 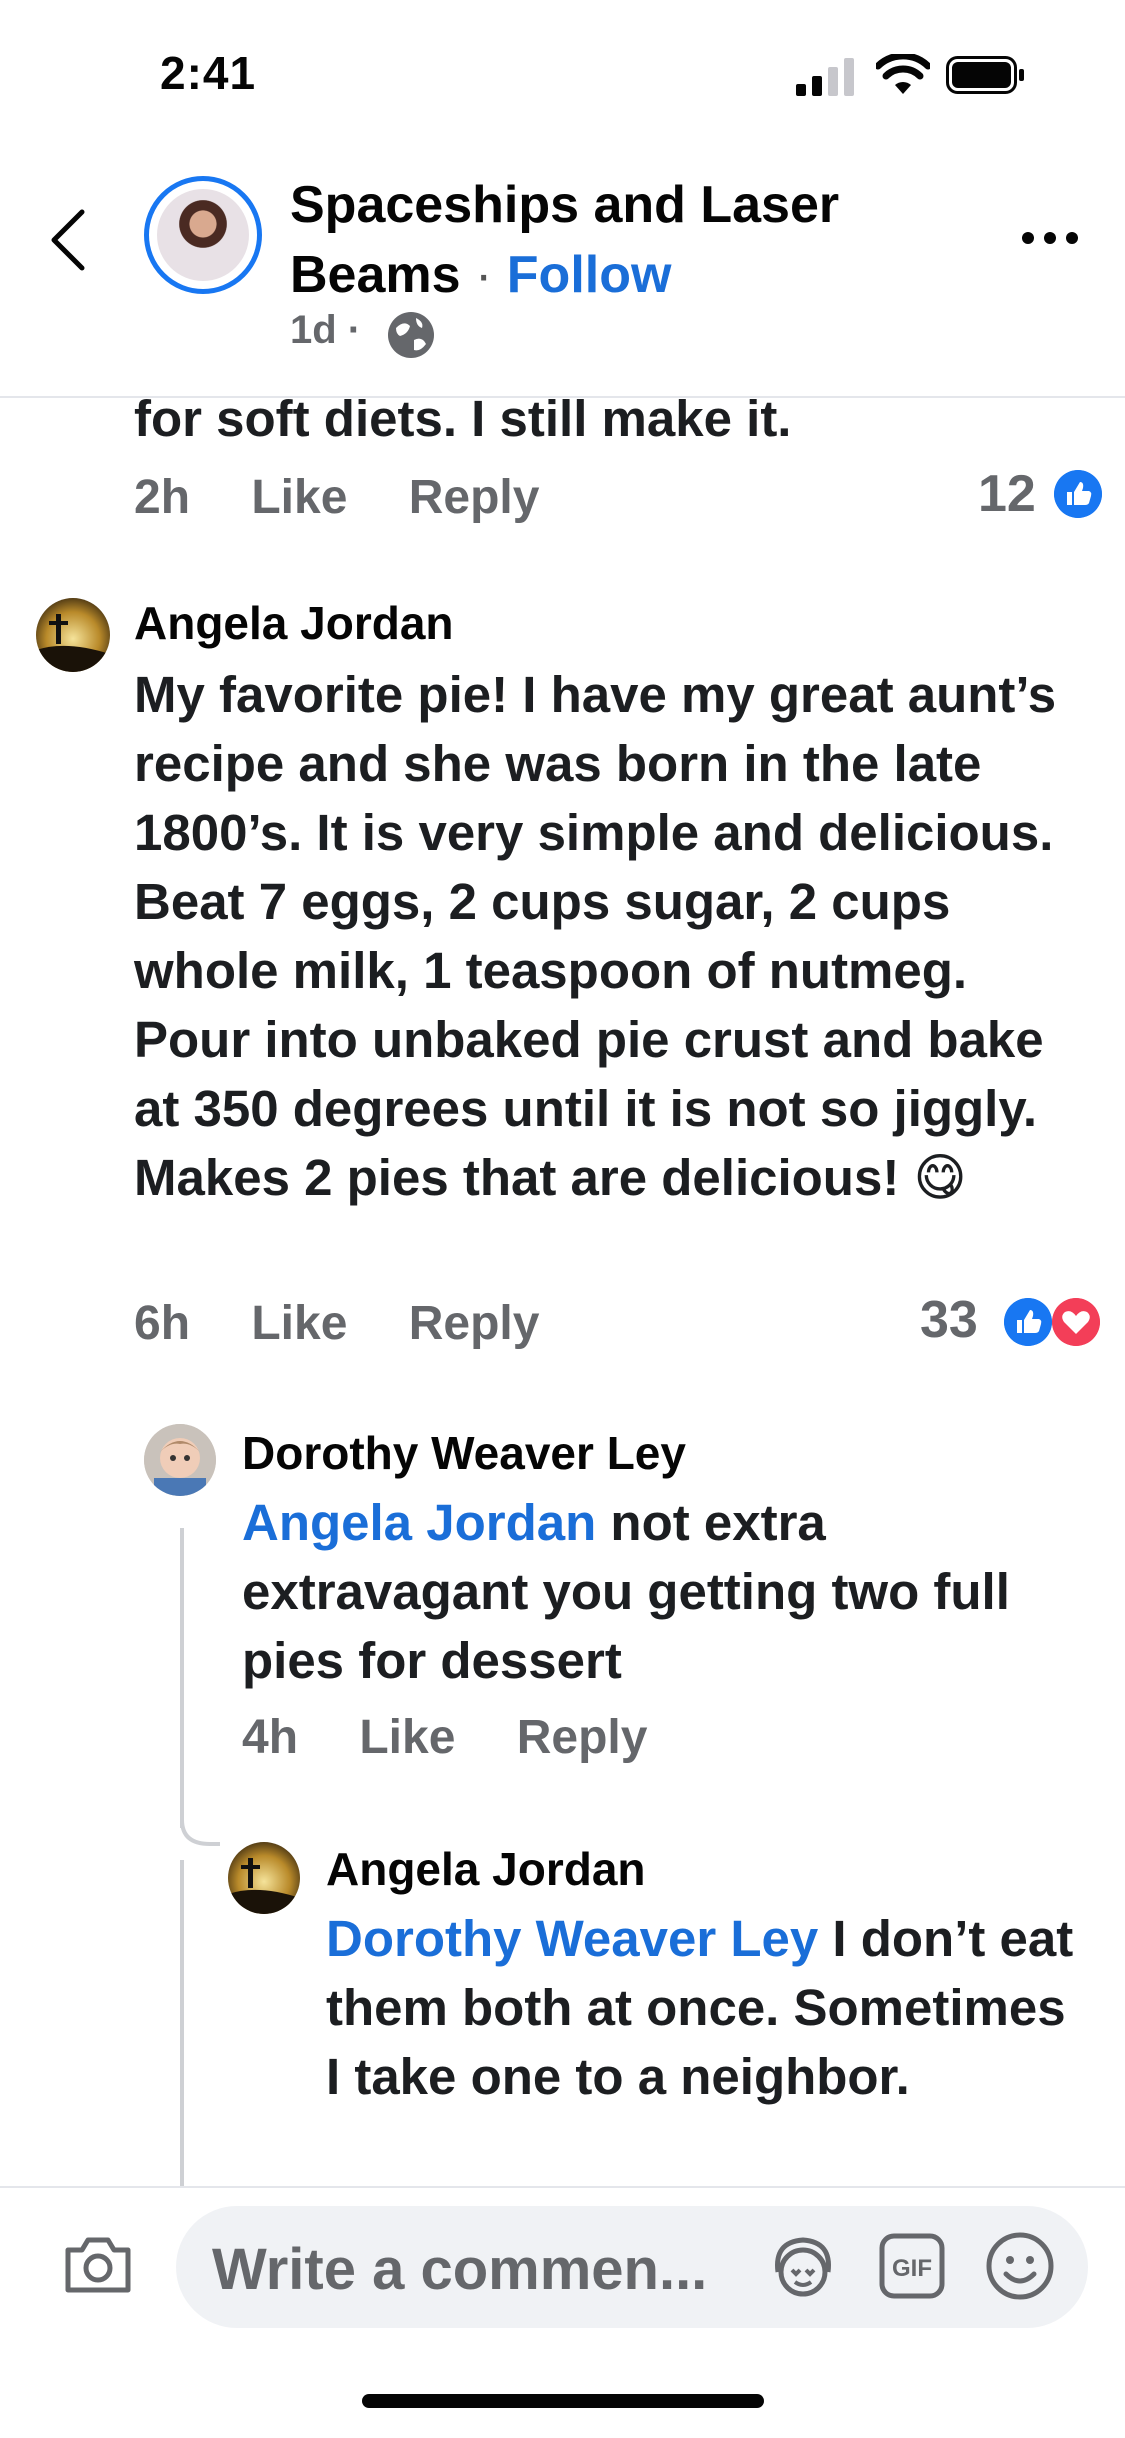 What do you see at coordinates (326, 330) in the screenshot?
I see `post-age: 1d ·` at bounding box center [326, 330].